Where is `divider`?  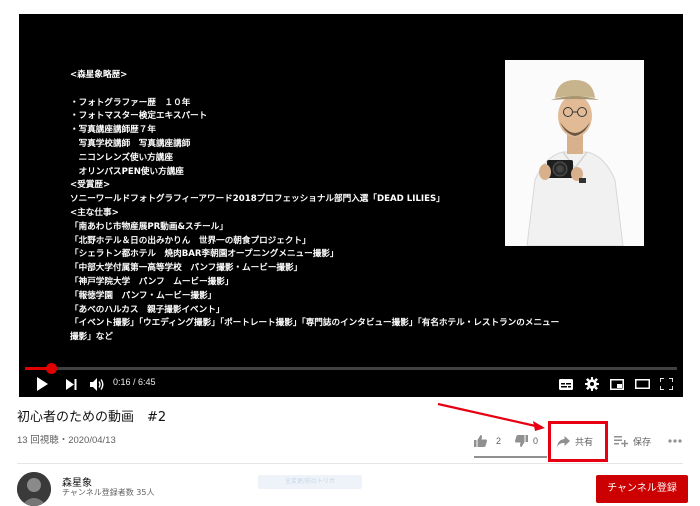 divider is located at coordinates (350, 463).